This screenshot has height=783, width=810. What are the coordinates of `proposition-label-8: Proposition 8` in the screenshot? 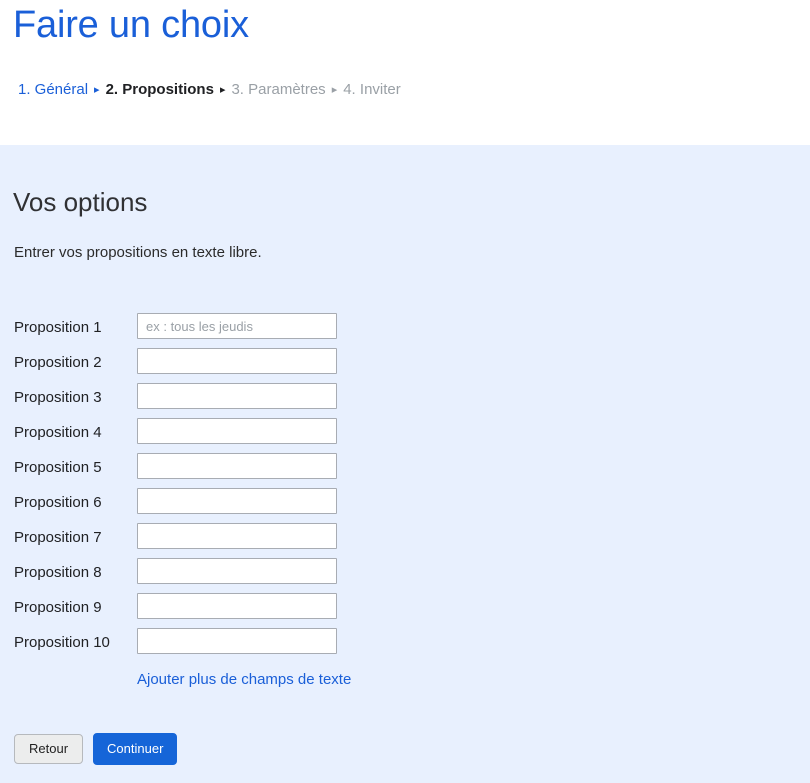 It's located at (58, 572).